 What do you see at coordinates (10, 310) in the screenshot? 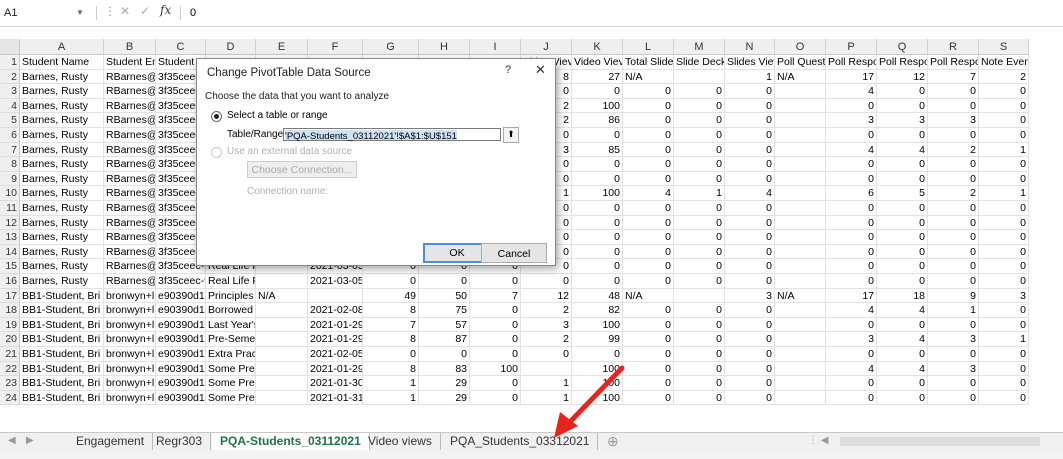
I see `row-header: 18` at bounding box center [10, 310].